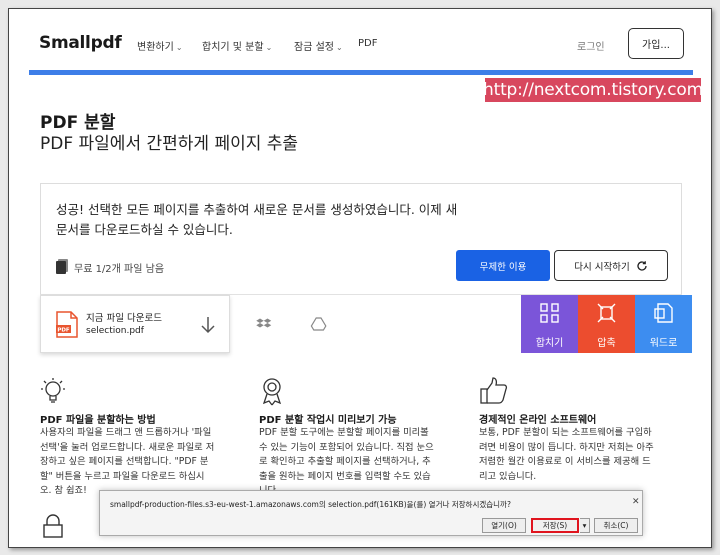 This screenshot has width=720, height=555. I want to click on page-subtitle: PDF 파일에서 간편하게 페이지 추출, so click(169, 144).